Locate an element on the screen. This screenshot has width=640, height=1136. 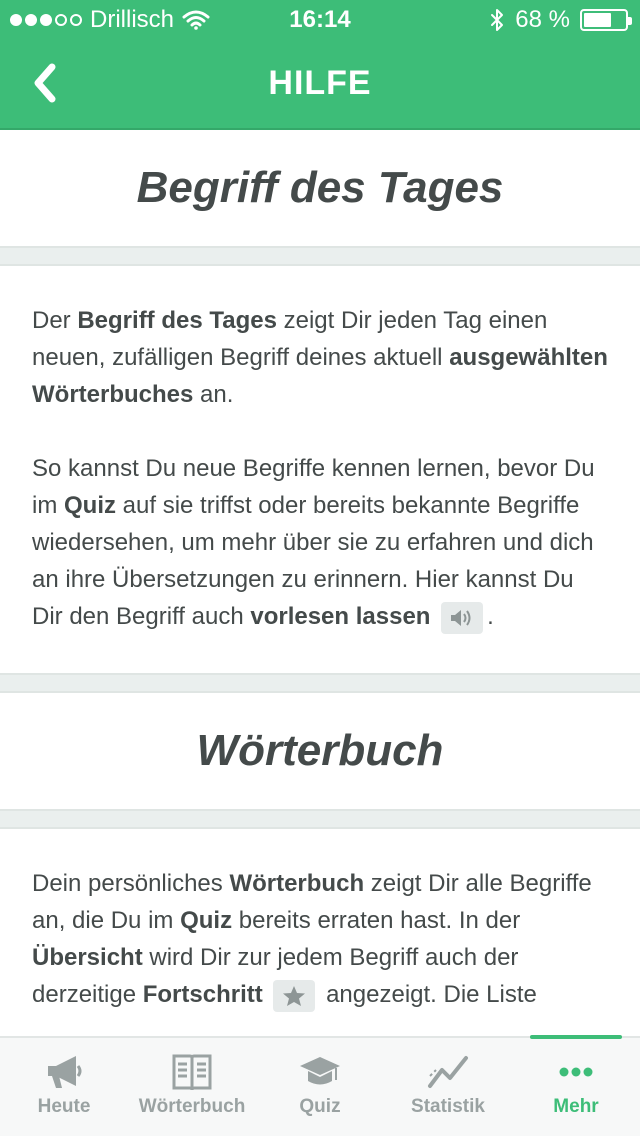
tab-statistik: Statistik is located at coordinates (448, 1087).